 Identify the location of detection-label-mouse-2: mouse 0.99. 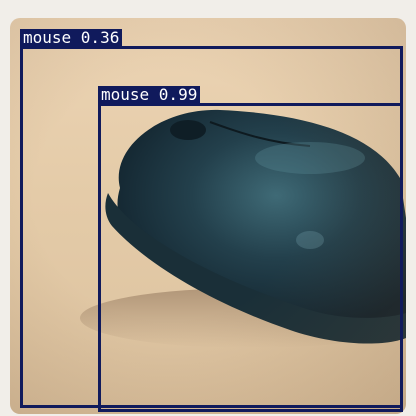
(149, 95).